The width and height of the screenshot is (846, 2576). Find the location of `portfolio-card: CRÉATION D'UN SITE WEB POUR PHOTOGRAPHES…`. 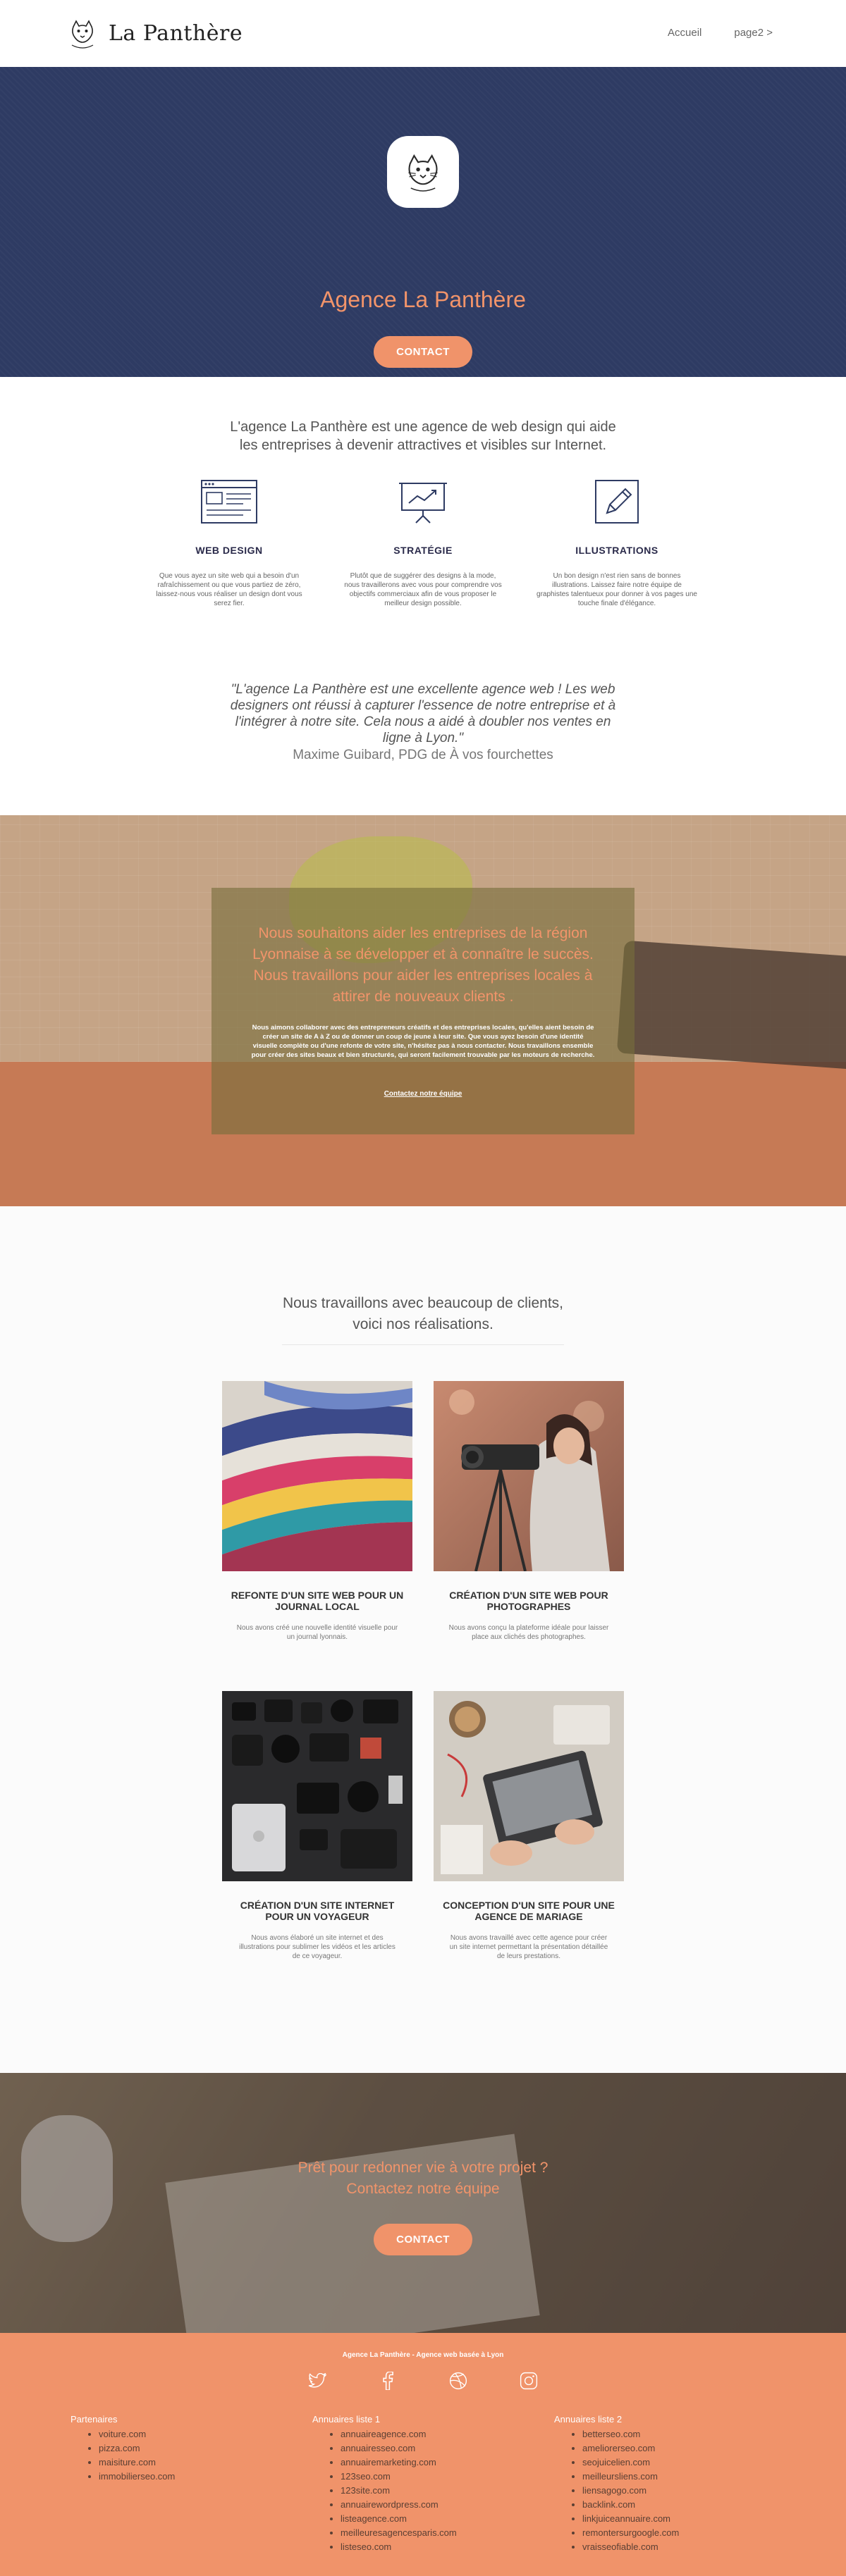

portfolio-card: CRÉATION D'UN SITE WEB POUR PHOTOGRAPHES… is located at coordinates (529, 1511).